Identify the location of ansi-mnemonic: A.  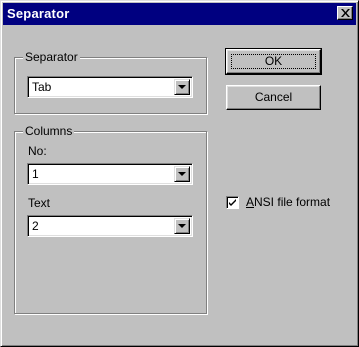
(250, 202).